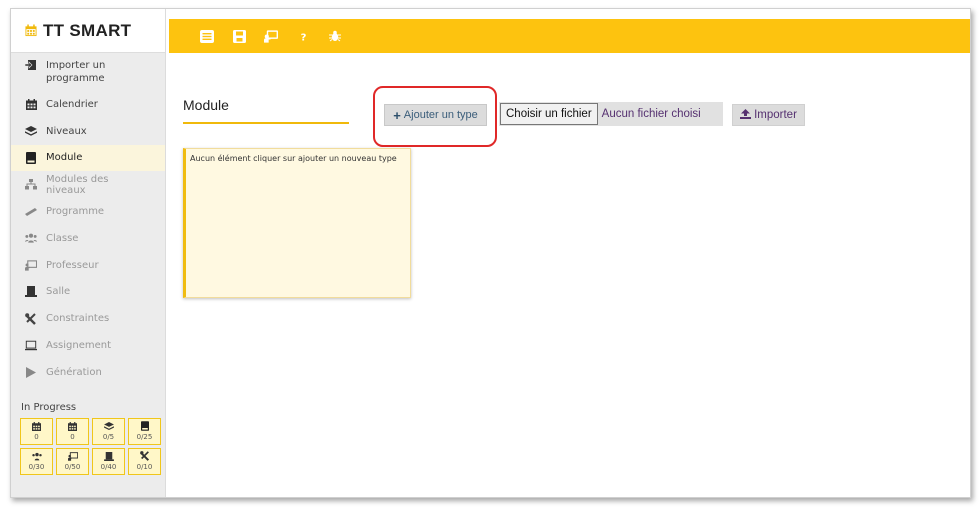 This screenshot has width=979, height=509. What do you see at coordinates (75, 212) in the screenshot?
I see `sidebar-item-label: Programme` at bounding box center [75, 212].